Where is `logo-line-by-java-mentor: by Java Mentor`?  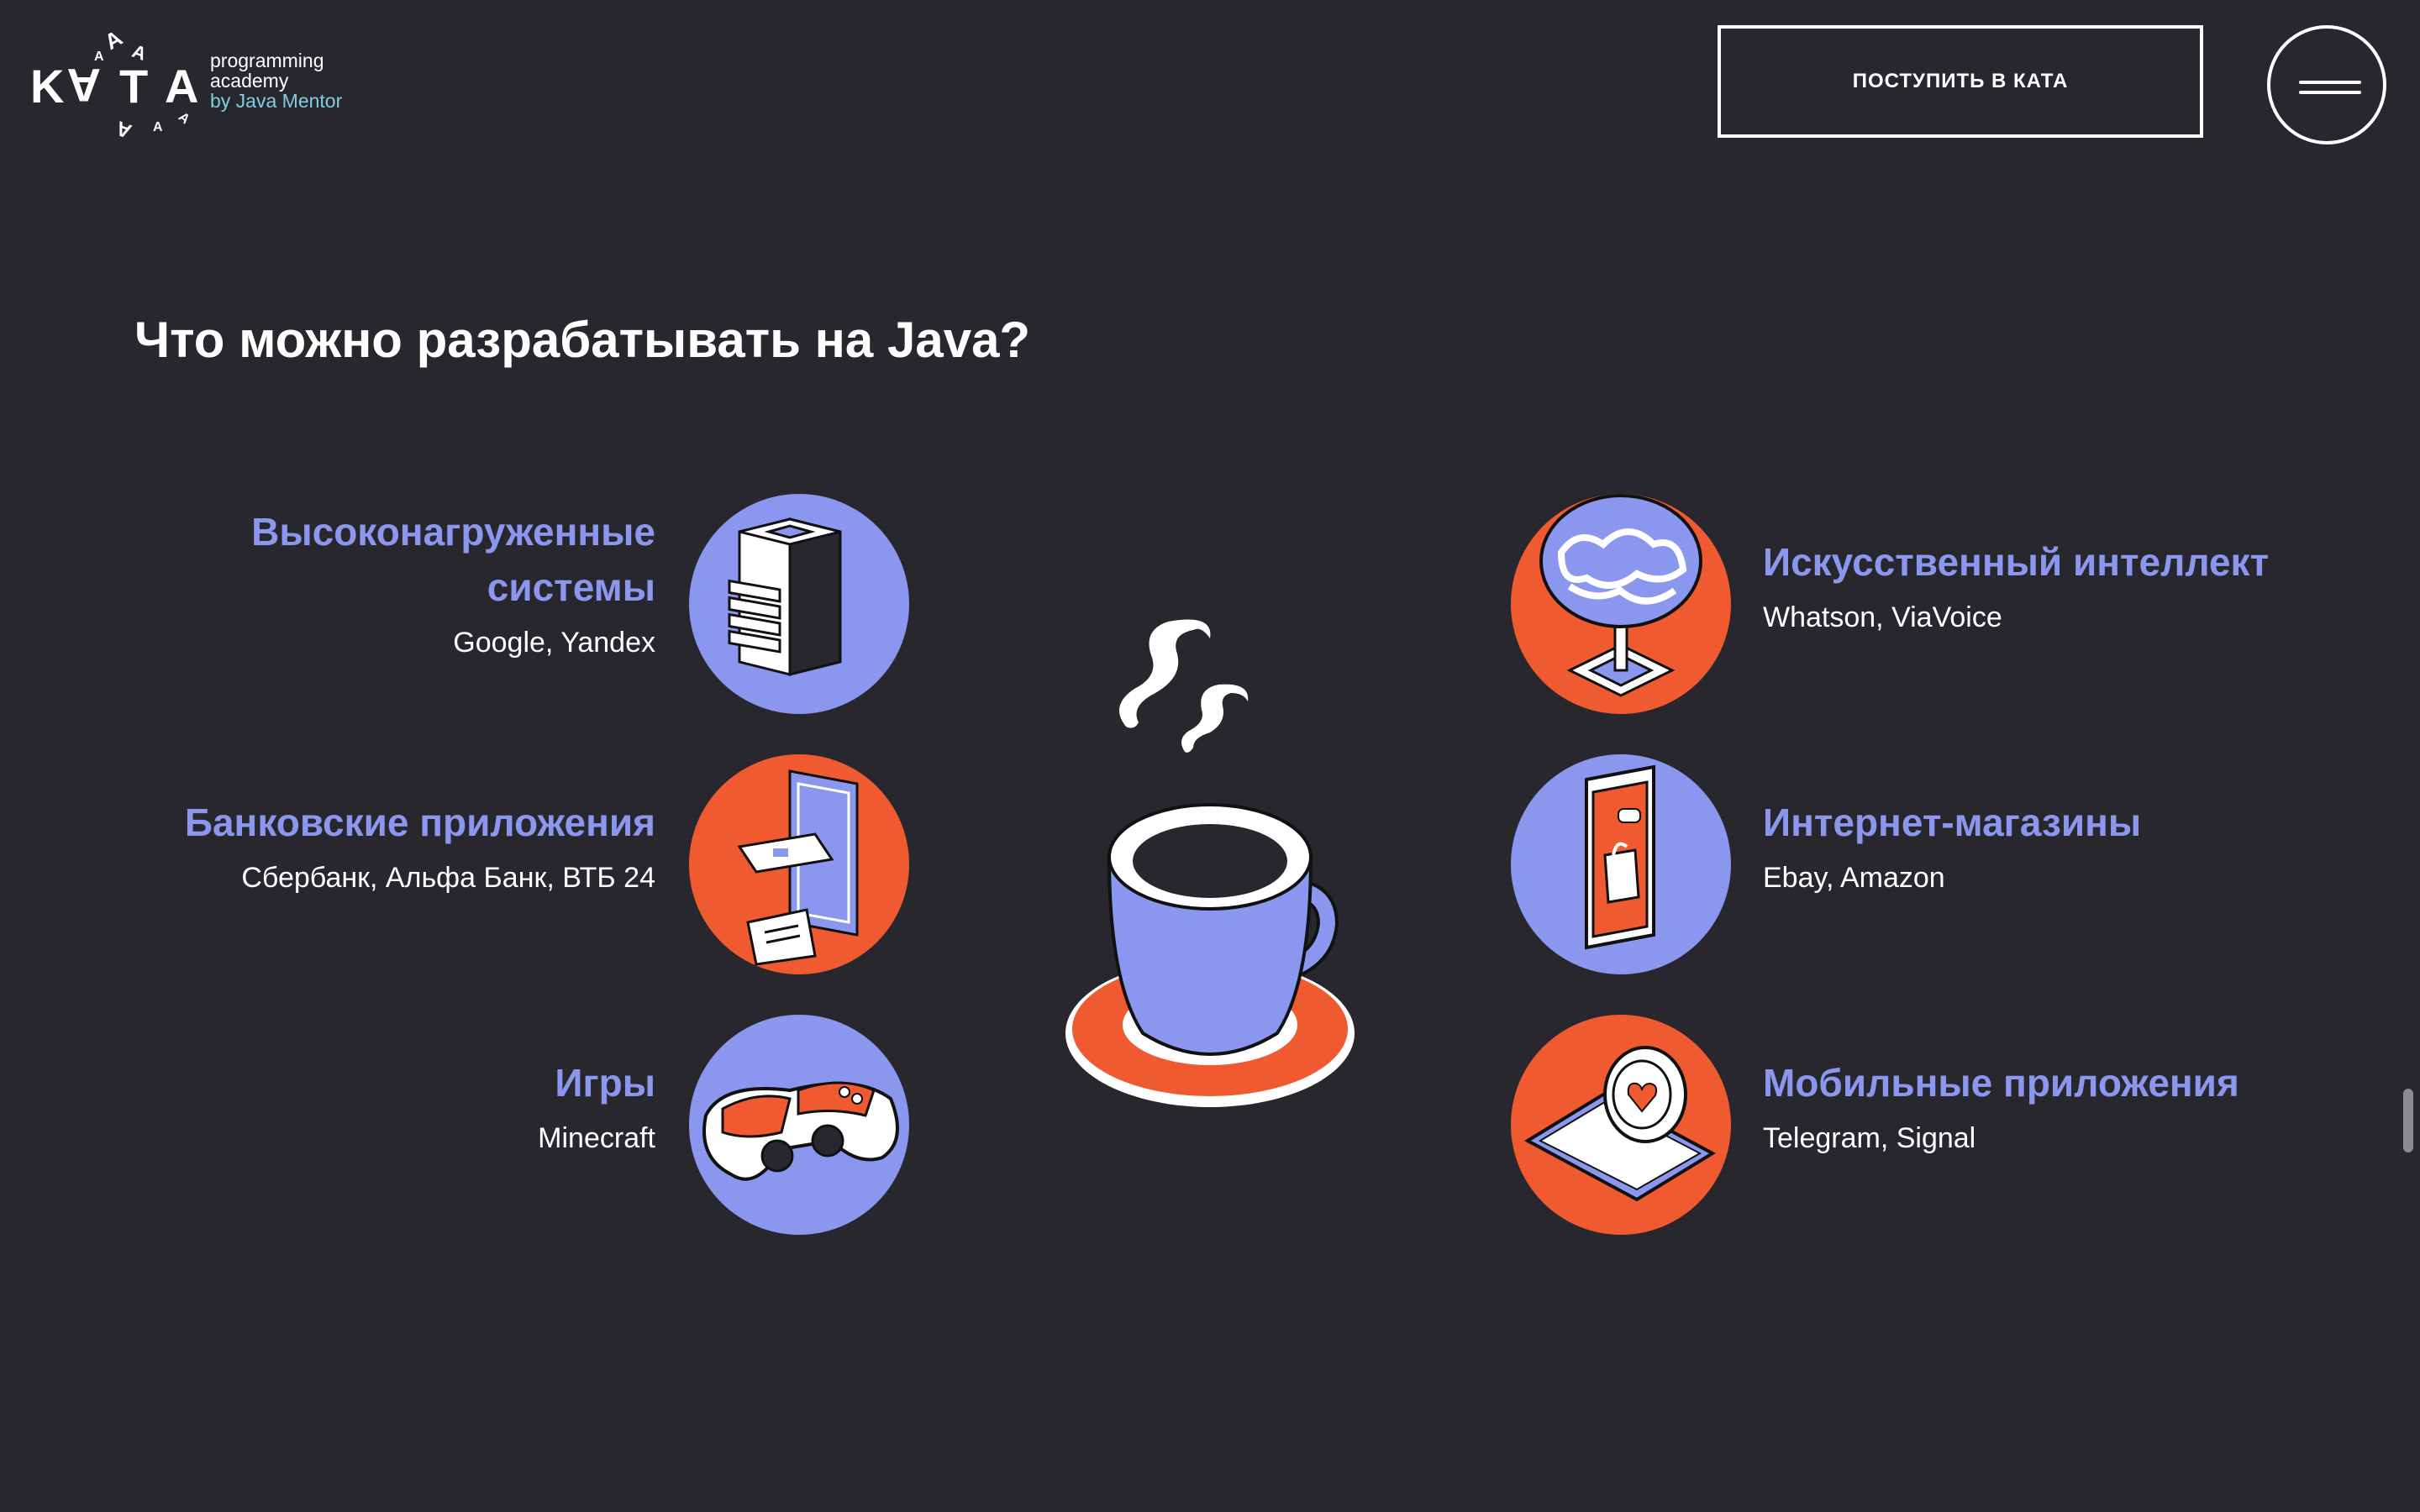 logo-line-by-java-mentor: by Java Mentor is located at coordinates (276, 101).